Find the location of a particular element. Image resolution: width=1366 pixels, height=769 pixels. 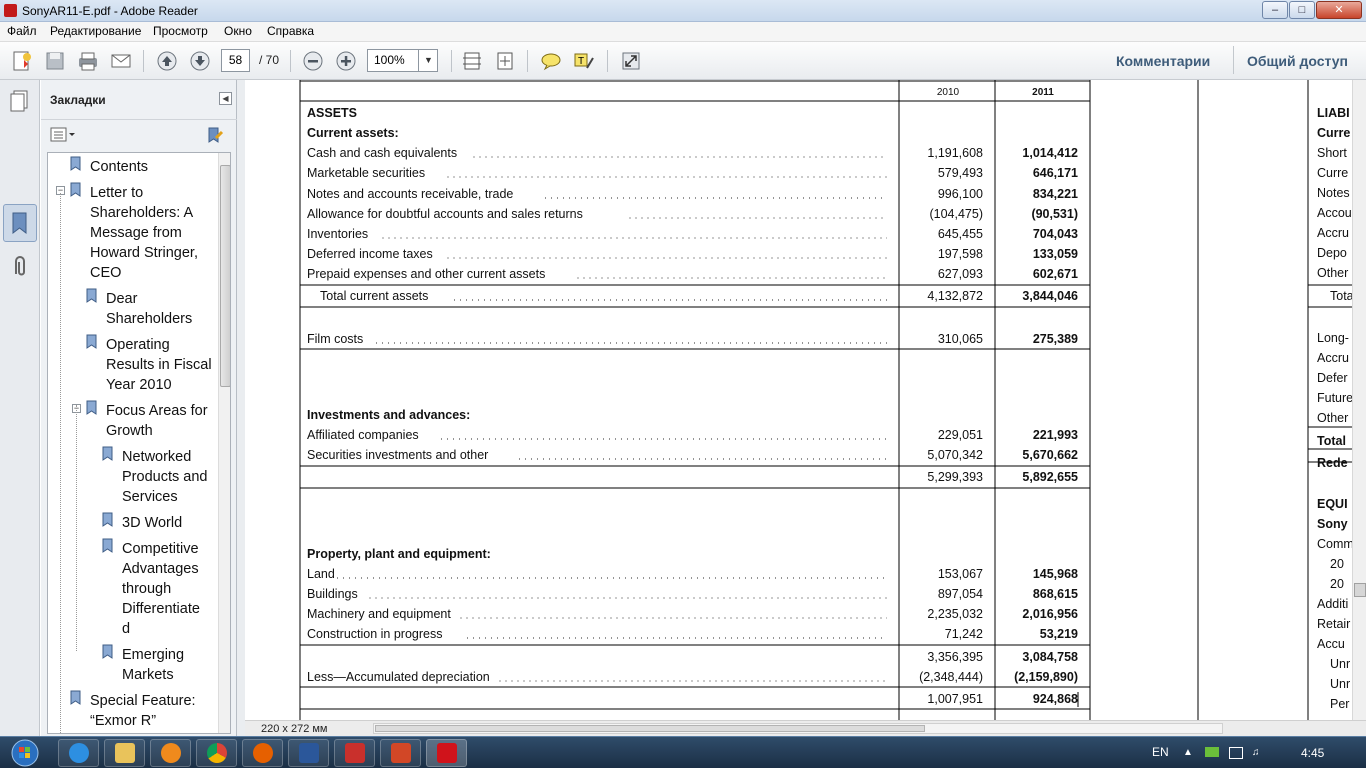

value-2011: 133,059 is located at coordinates (1055, 254).